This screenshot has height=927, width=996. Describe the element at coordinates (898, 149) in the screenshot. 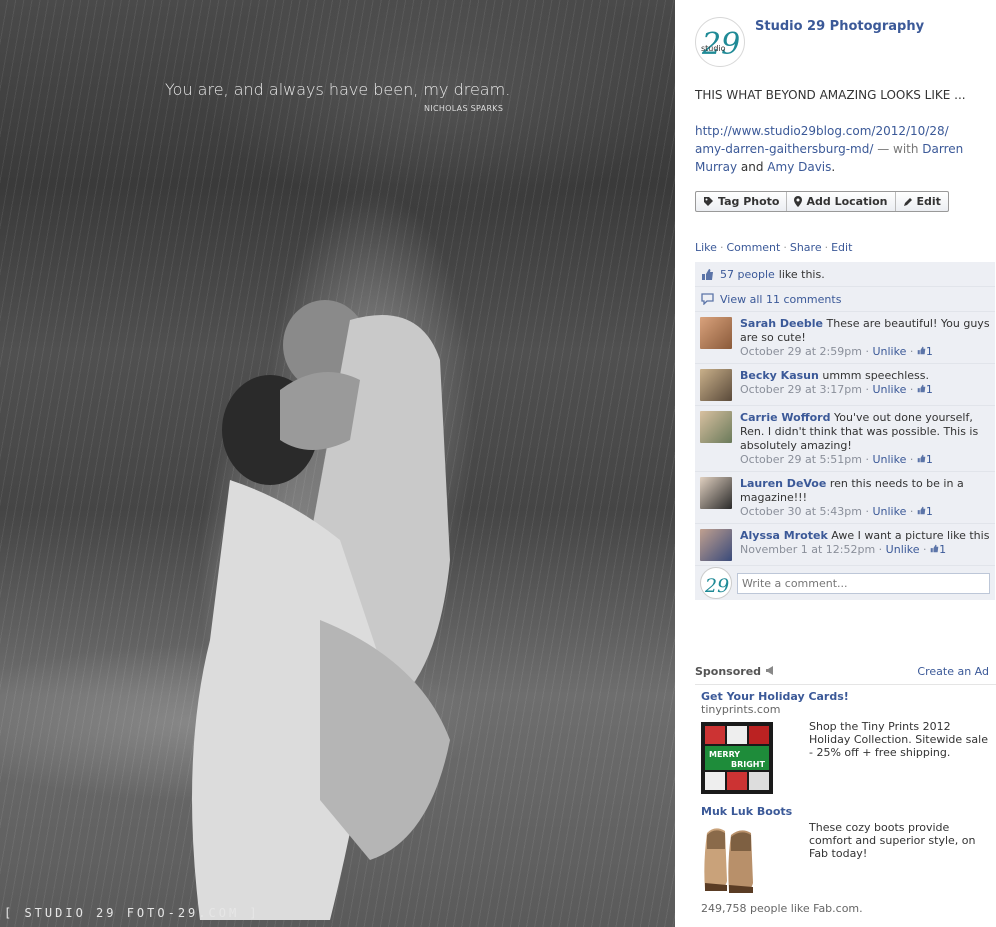

I see `with-text: — with` at that location.